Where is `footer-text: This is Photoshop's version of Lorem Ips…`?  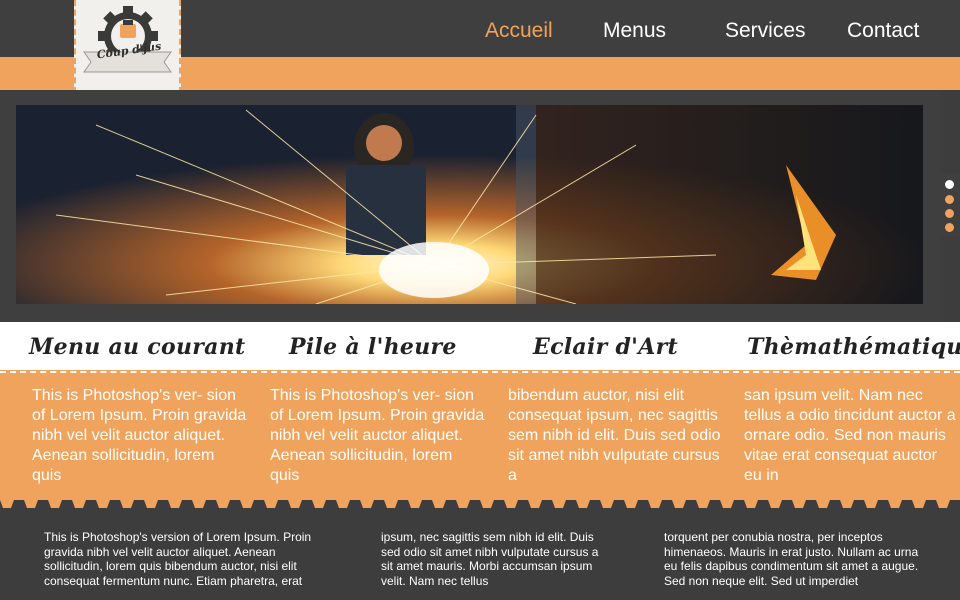
footer-text: This is Photoshop's version of Lorem Ips… is located at coordinates (178, 559).